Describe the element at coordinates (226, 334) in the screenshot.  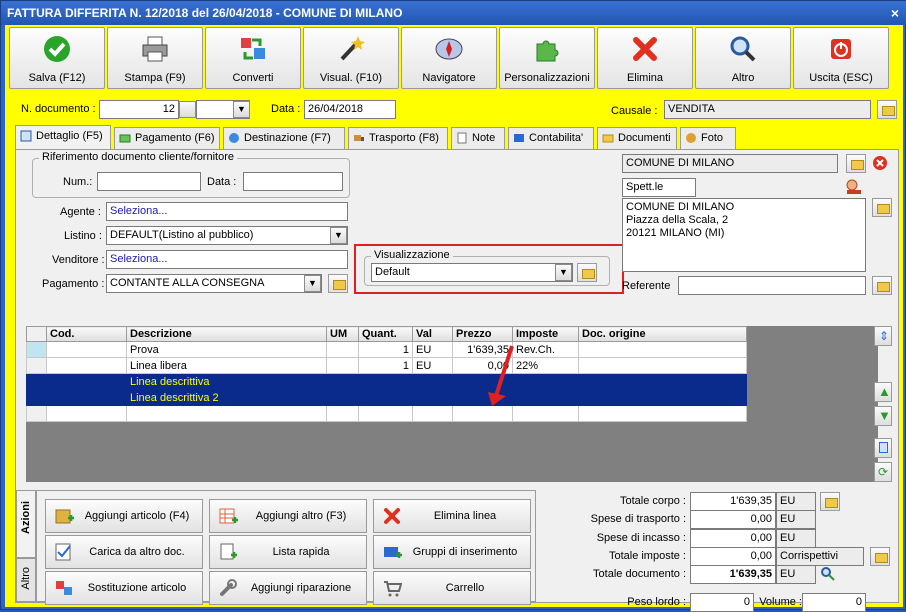
I see `col-desc: Descrizione` at that location.